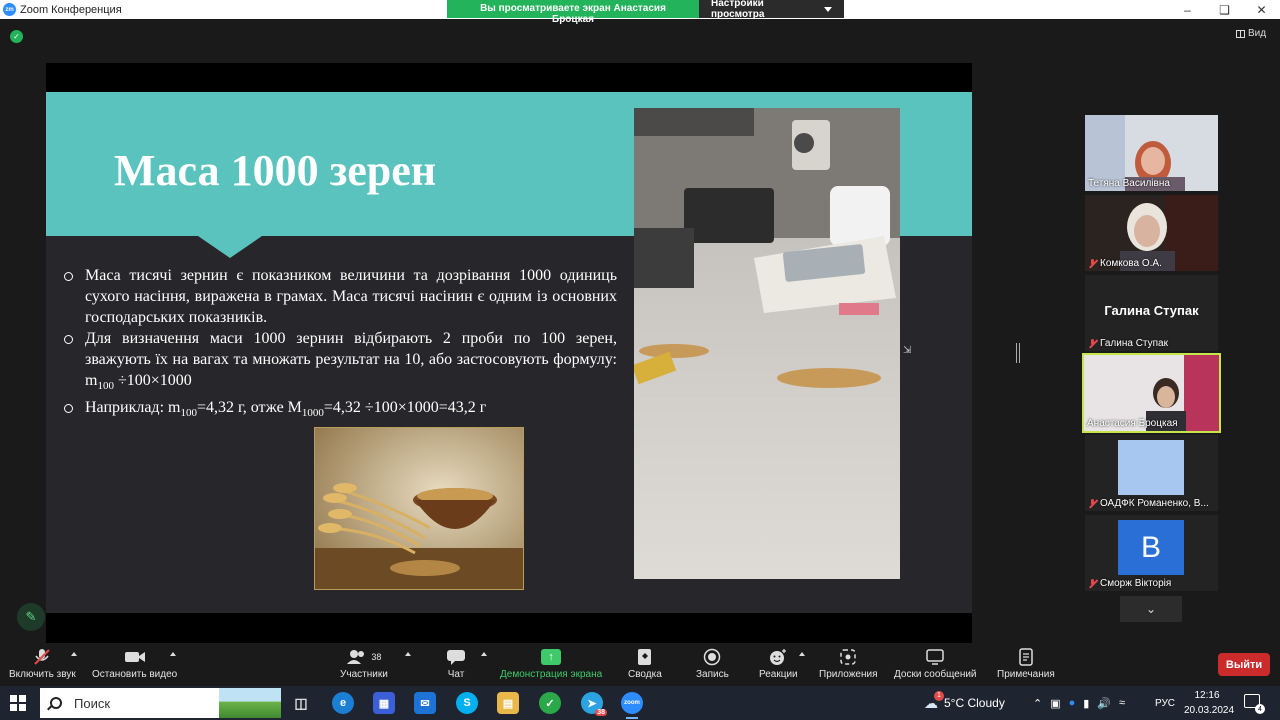  Describe the element at coordinates (1026, 674) in the screenshot. I see `notes-label: Примечания` at that location.